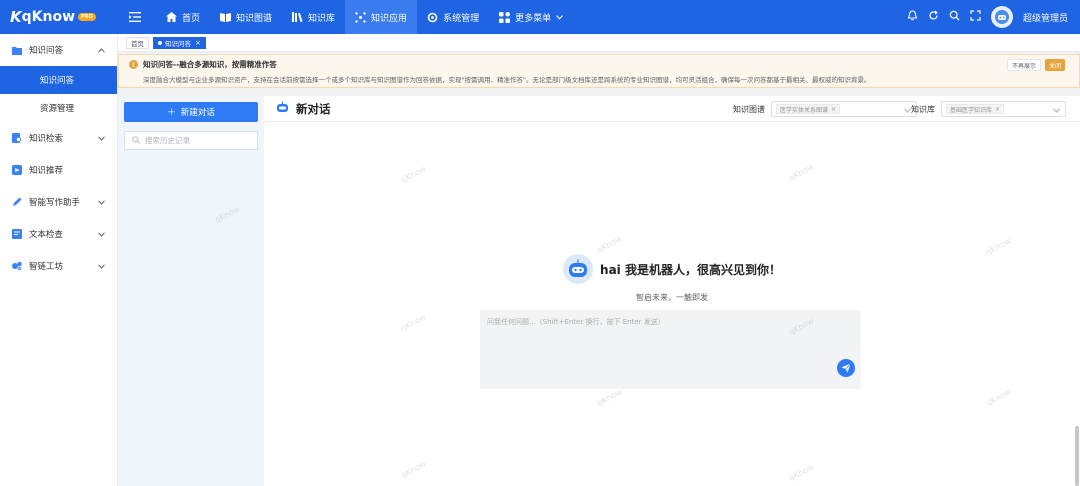 The width and height of the screenshot is (1080, 486). I want to click on send-button, so click(846, 368).